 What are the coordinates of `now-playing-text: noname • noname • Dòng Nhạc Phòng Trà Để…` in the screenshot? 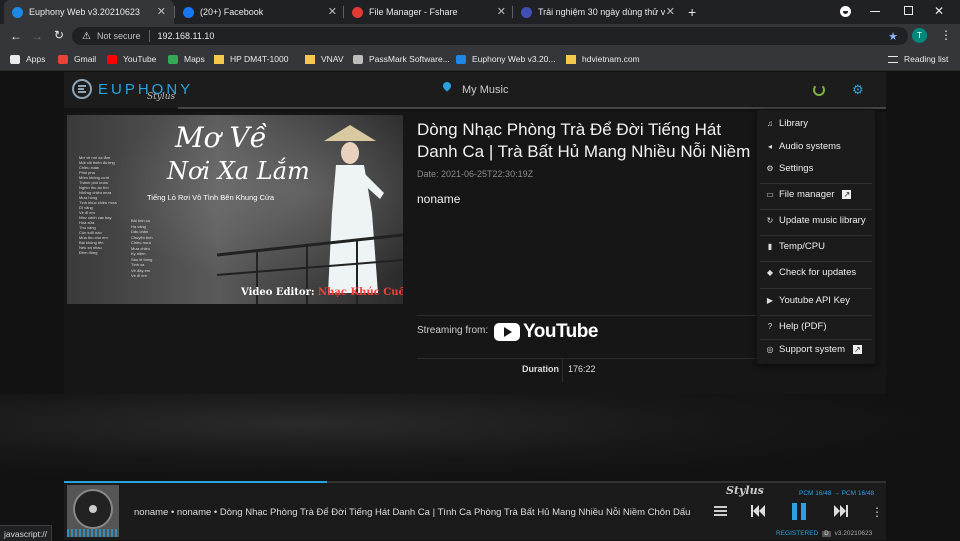 It's located at (419, 512).